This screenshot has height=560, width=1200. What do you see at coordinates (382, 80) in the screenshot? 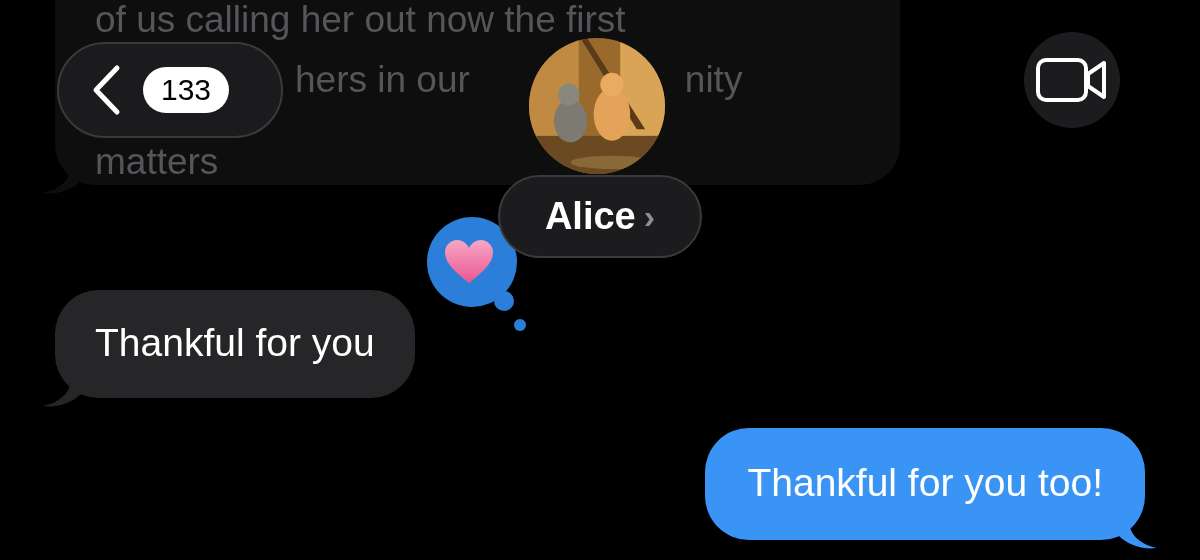
I see `message-text: hers in our` at bounding box center [382, 80].